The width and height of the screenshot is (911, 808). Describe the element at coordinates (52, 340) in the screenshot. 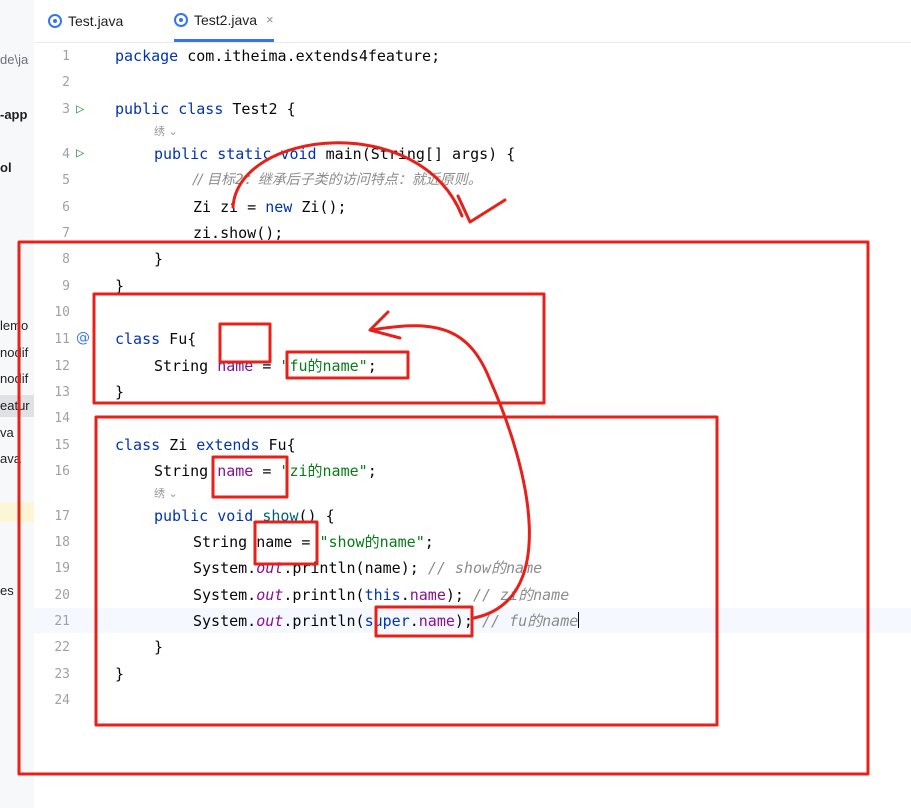

I see `line-number: 11` at that location.